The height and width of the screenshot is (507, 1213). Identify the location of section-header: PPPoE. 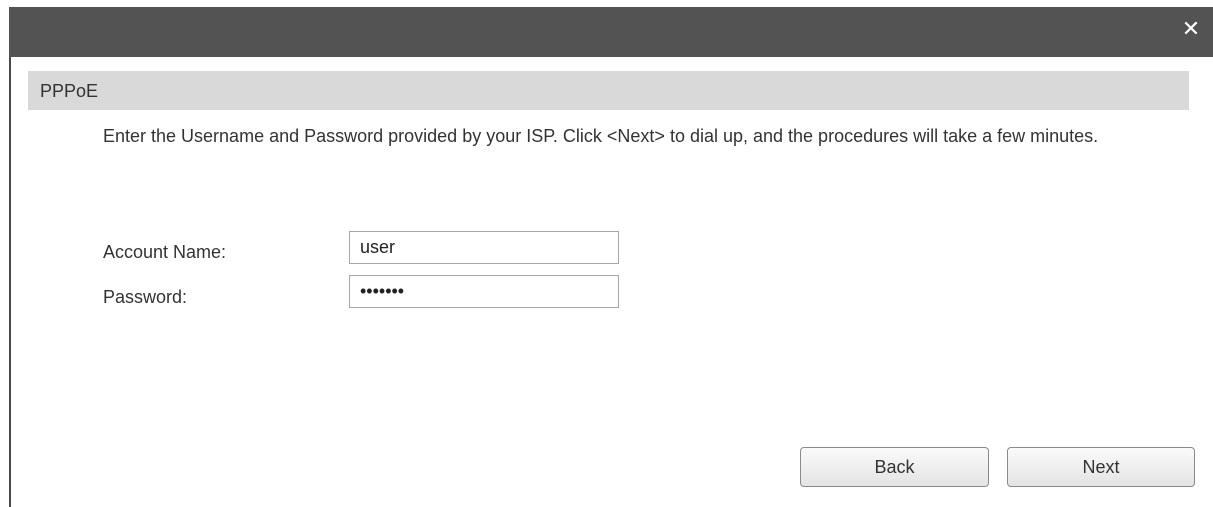
(608, 90).